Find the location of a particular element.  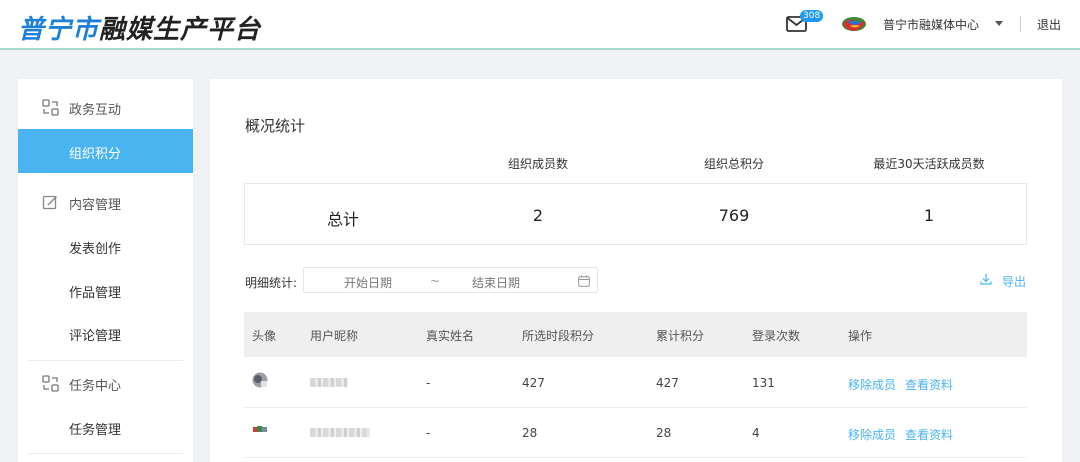

total-points-cell: 28 is located at coordinates (664, 433).